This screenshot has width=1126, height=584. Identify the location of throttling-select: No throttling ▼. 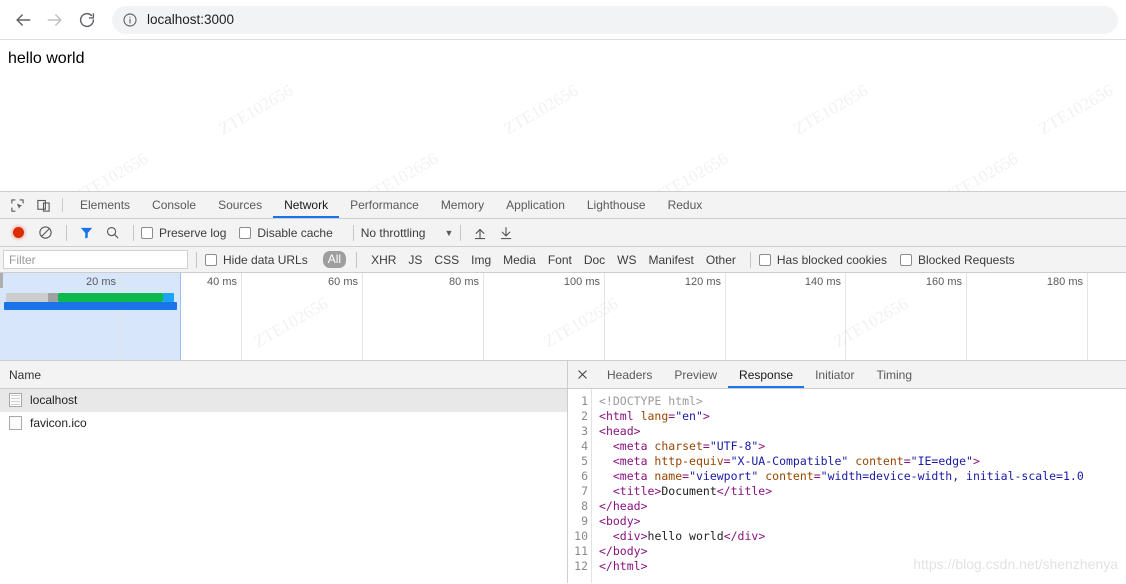
(407, 233).